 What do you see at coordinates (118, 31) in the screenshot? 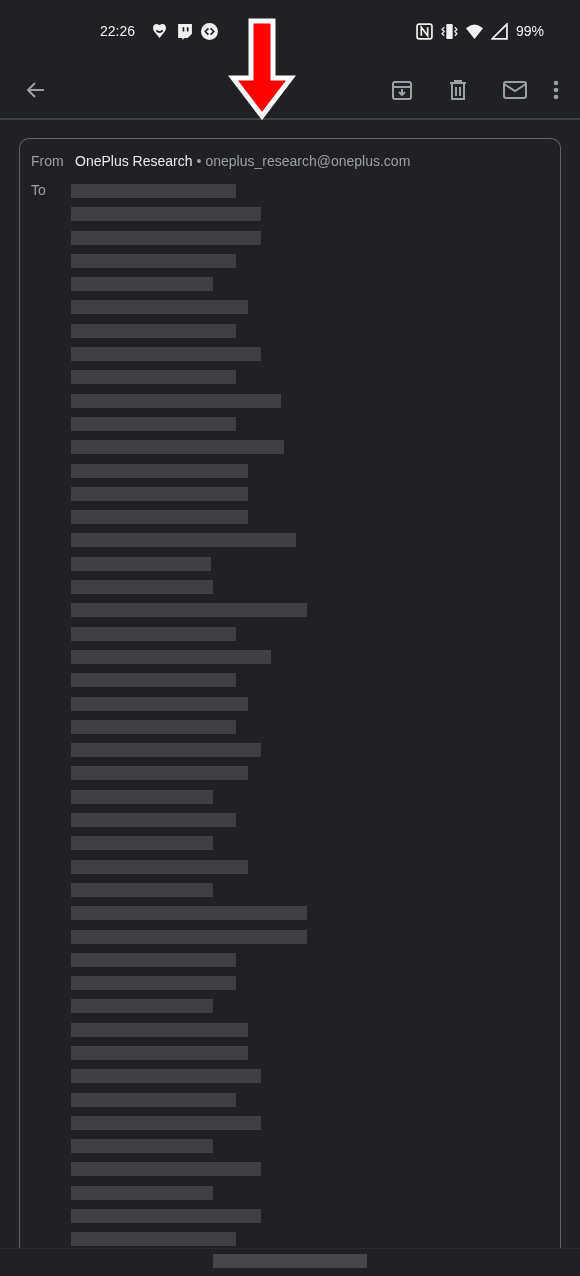
I see `clock-time: 22:26` at bounding box center [118, 31].